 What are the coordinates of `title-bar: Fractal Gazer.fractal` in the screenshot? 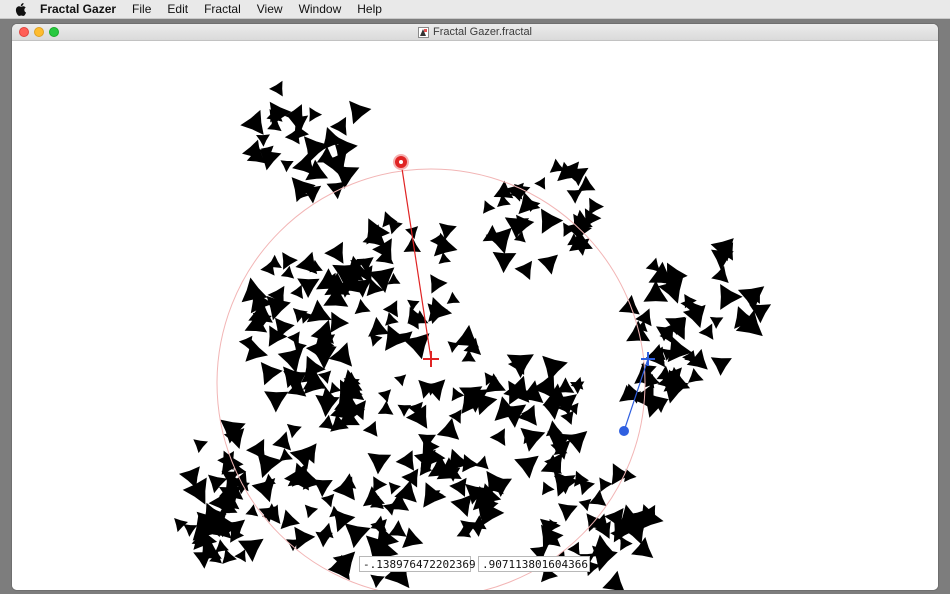 It's located at (475, 32).